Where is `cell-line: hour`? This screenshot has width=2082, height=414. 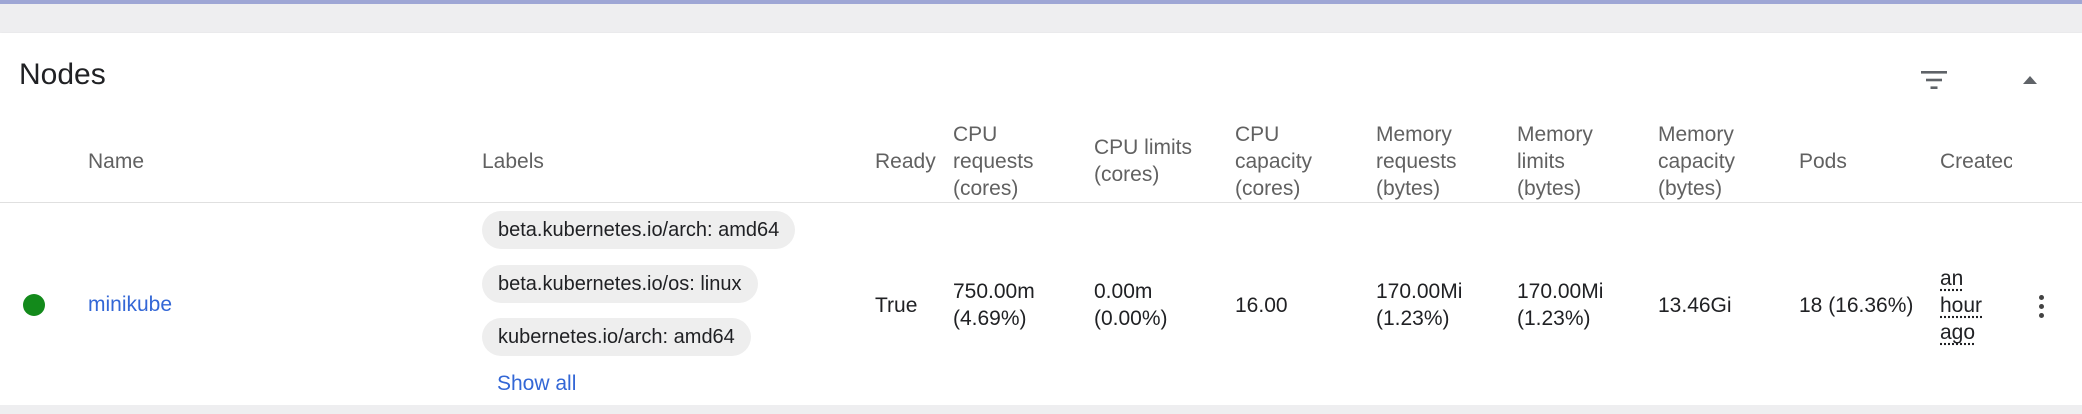
cell-line: hour is located at coordinates (1961, 305).